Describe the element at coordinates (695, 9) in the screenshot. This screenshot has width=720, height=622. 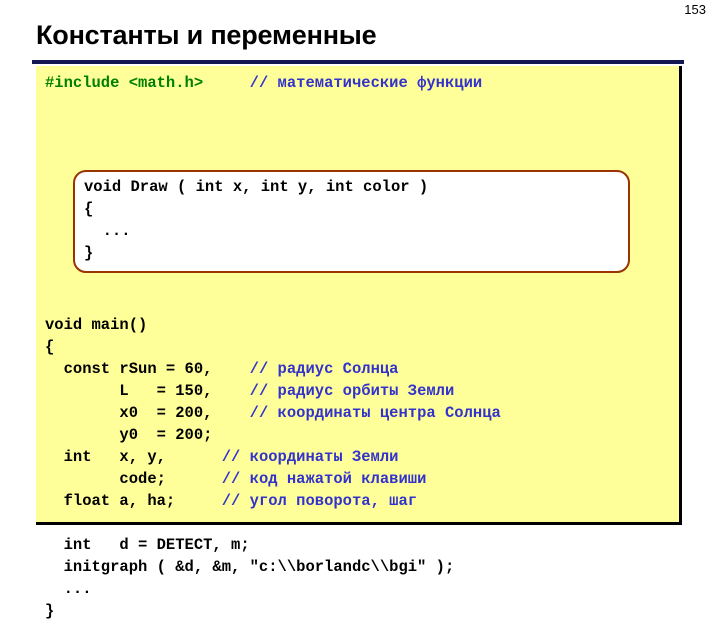
I see `page-number: 153` at that location.